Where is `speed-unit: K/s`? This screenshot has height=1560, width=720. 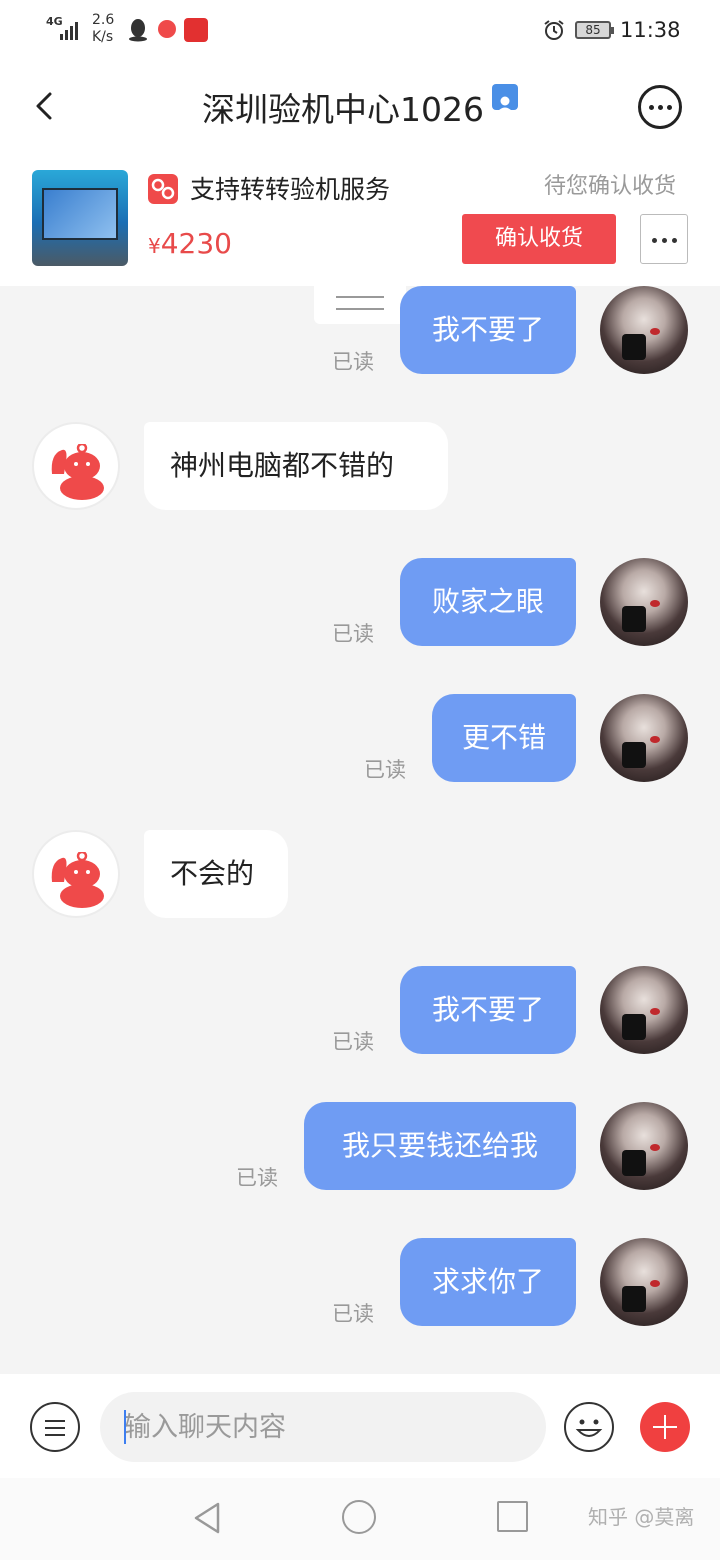
speed-unit: K/s is located at coordinates (103, 37).